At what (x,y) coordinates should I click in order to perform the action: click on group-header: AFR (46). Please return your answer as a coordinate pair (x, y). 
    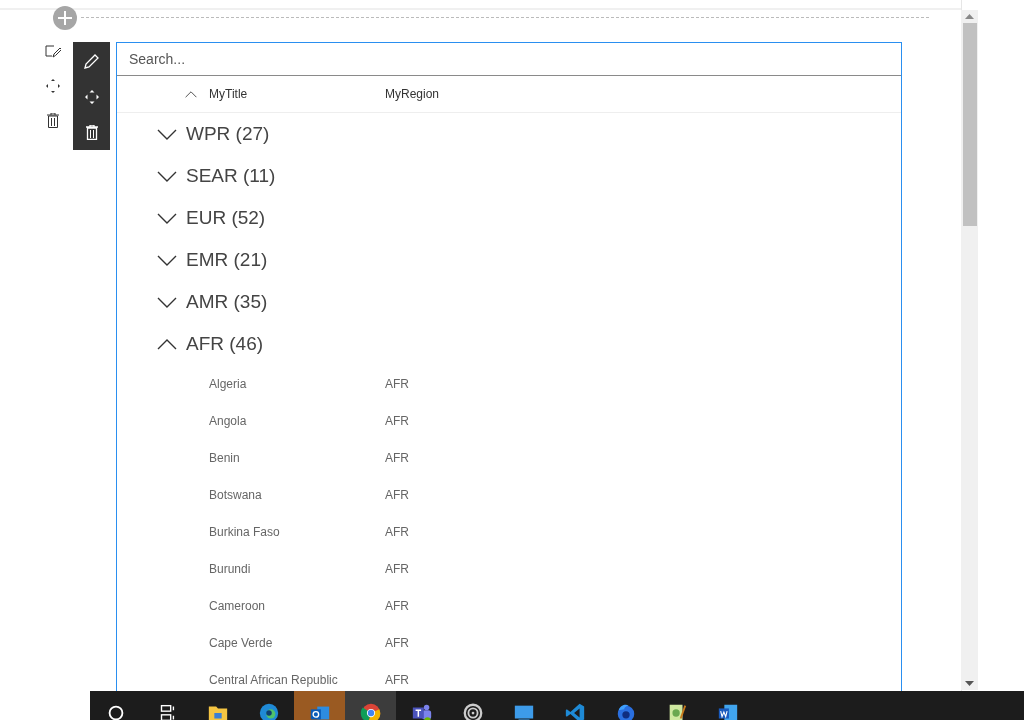
    Looking at the image, I should click on (225, 344).